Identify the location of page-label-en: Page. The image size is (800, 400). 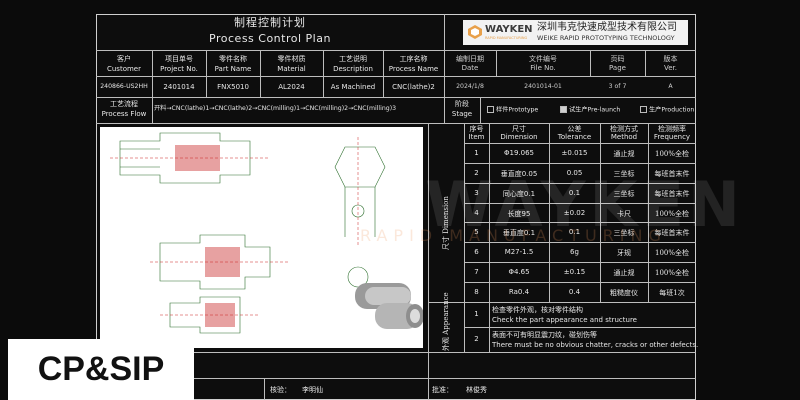
(617, 68).